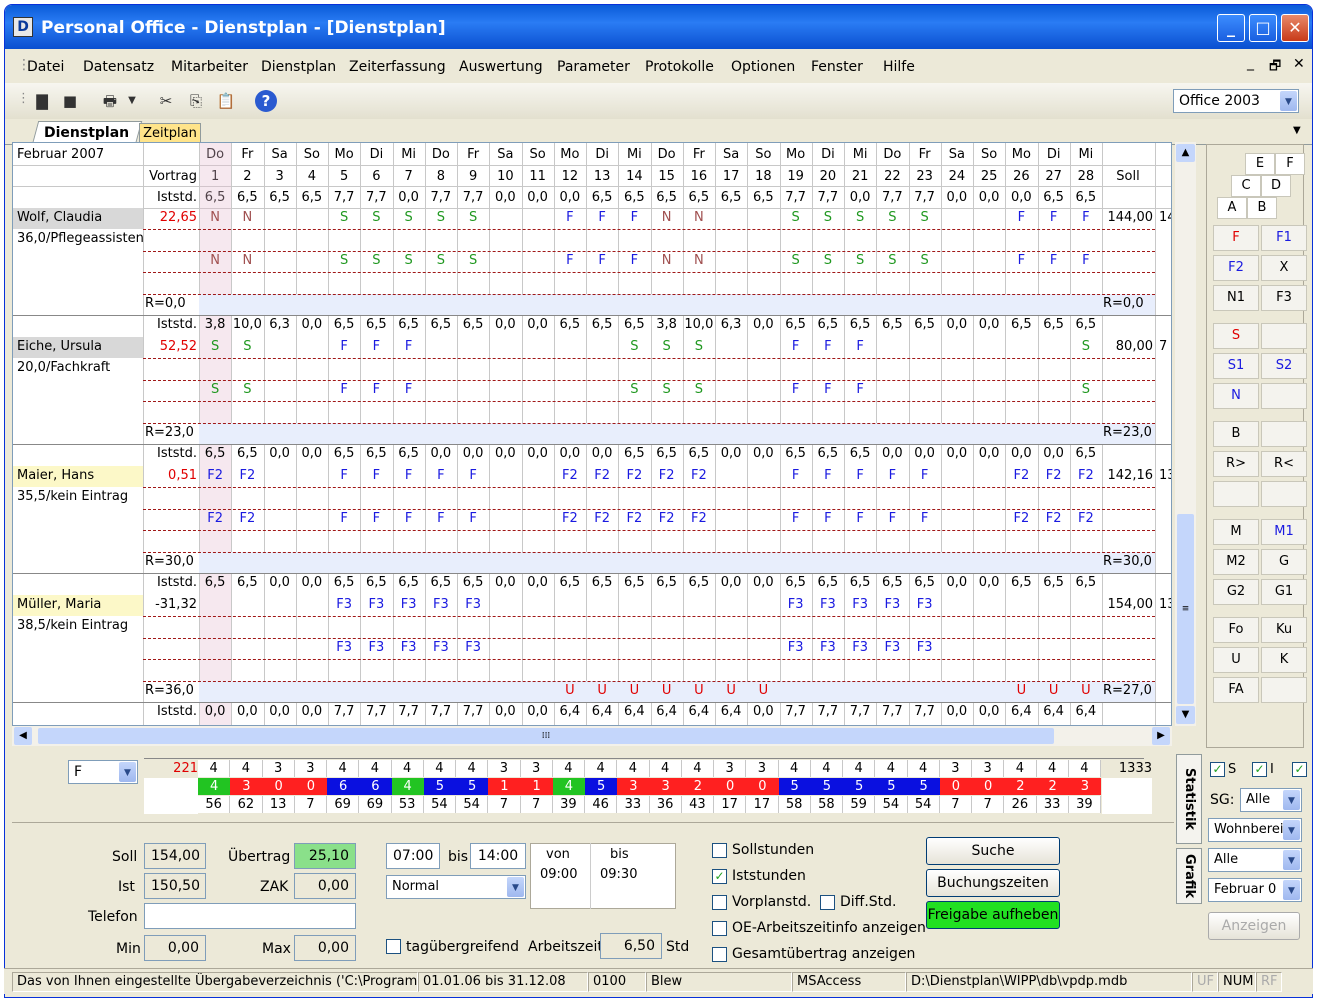 This screenshot has width=1317, height=998. Describe the element at coordinates (1236, 532) in the screenshot. I see `shift-button-m: M` at that location.